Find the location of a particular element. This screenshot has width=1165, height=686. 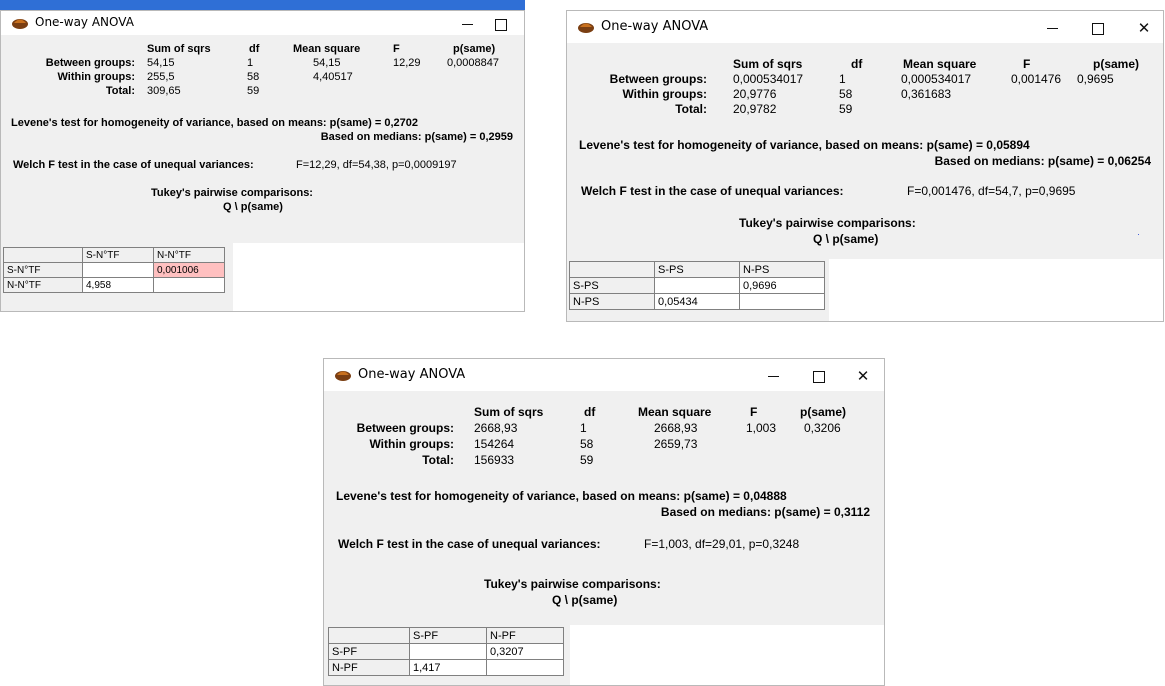

title-bar: One-way ANOVA is located at coordinates (262, 23).